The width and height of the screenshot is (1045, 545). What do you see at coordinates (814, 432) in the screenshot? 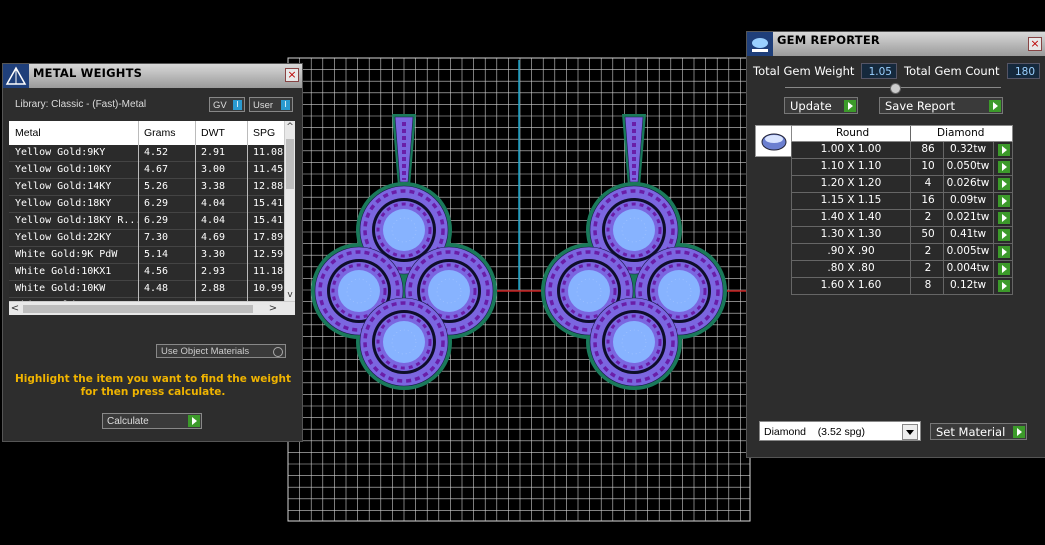
I see `material-select-value: Diamond (3.52 spg)` at bounding box center [814, 432].